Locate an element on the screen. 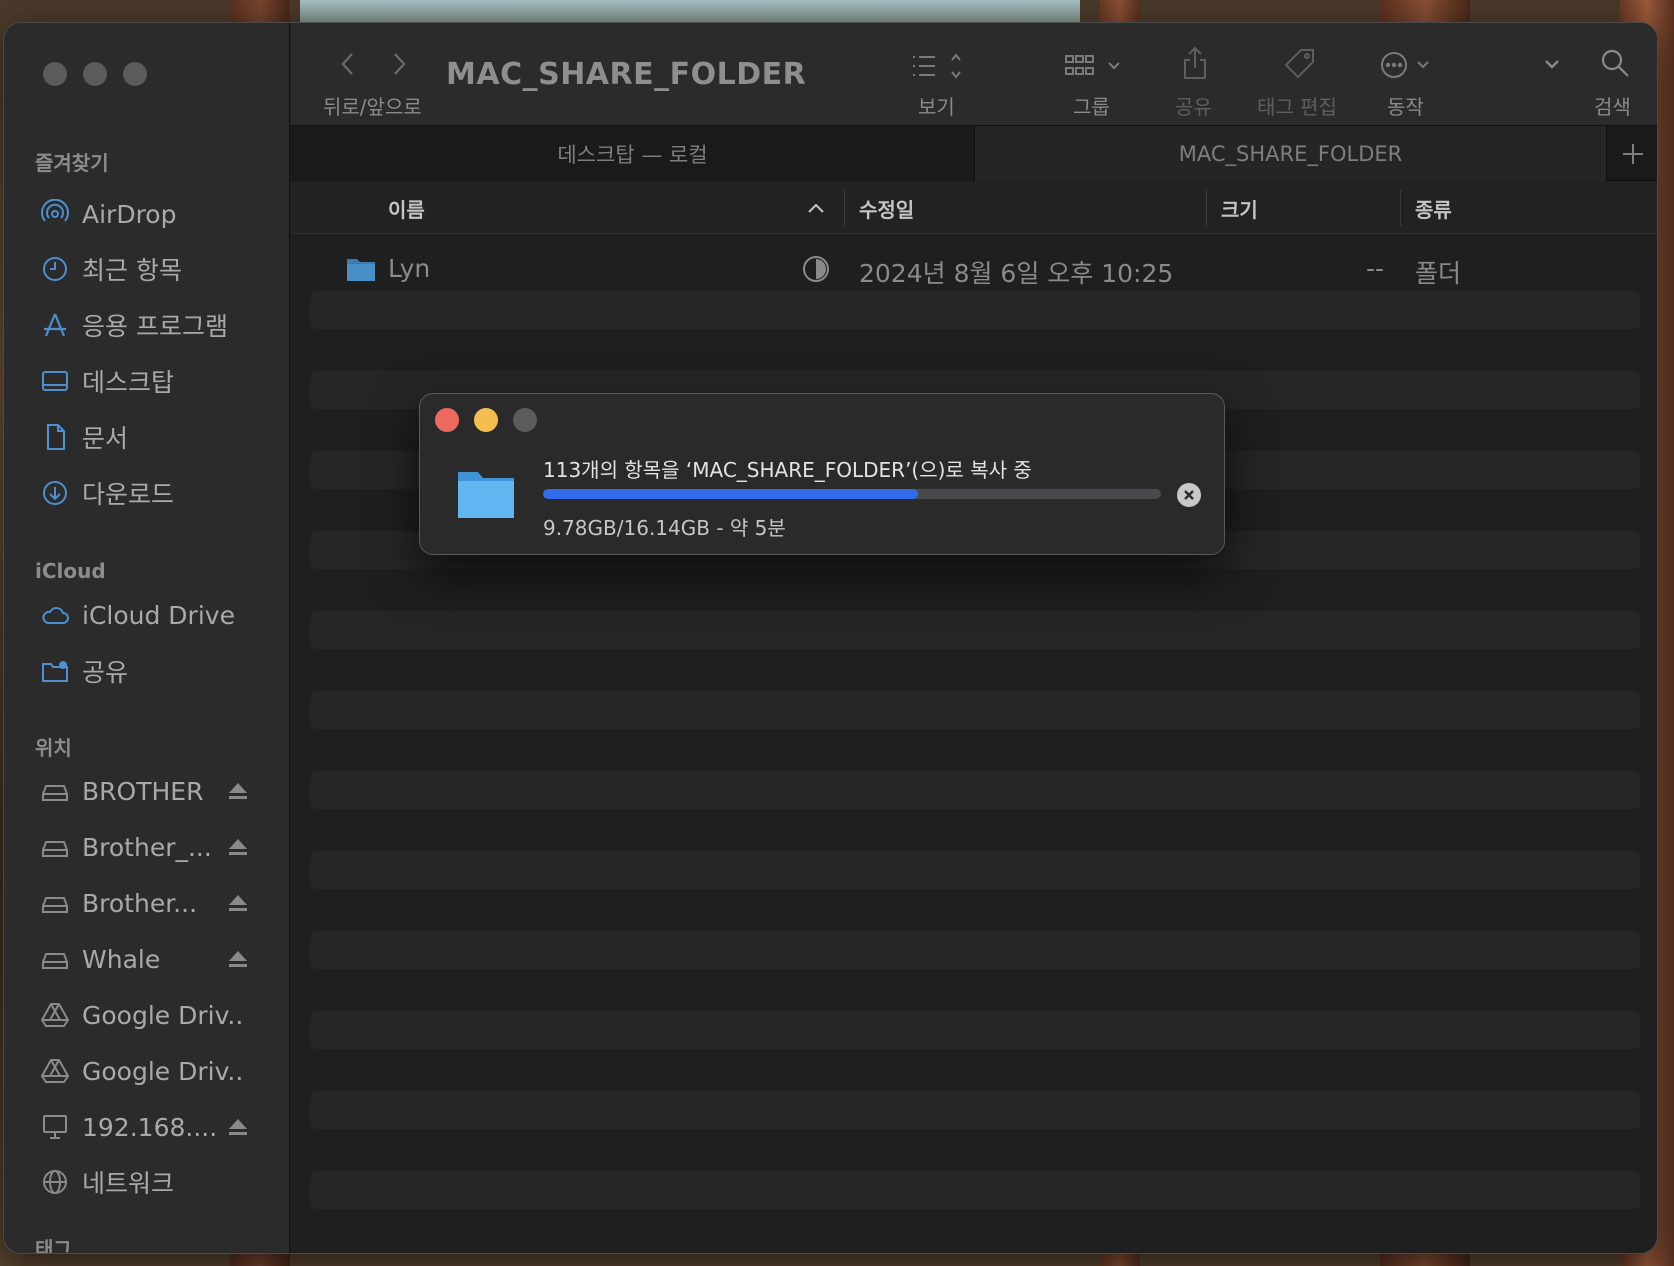  document-icon is located at coordinates (55, 437).